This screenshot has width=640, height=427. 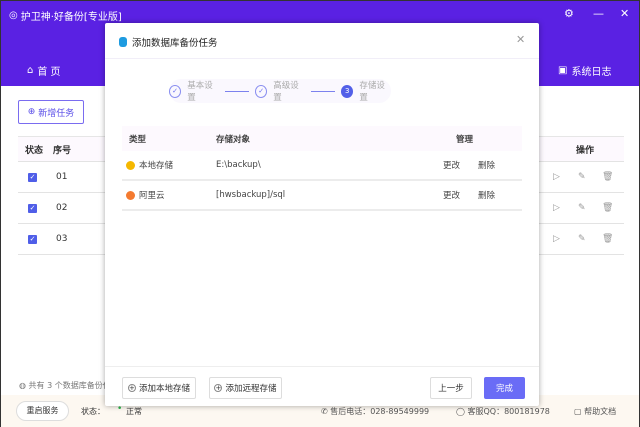 I want to click on phone-text: ✆ 售后电话：028-89549999, so click(x=375, y=411).